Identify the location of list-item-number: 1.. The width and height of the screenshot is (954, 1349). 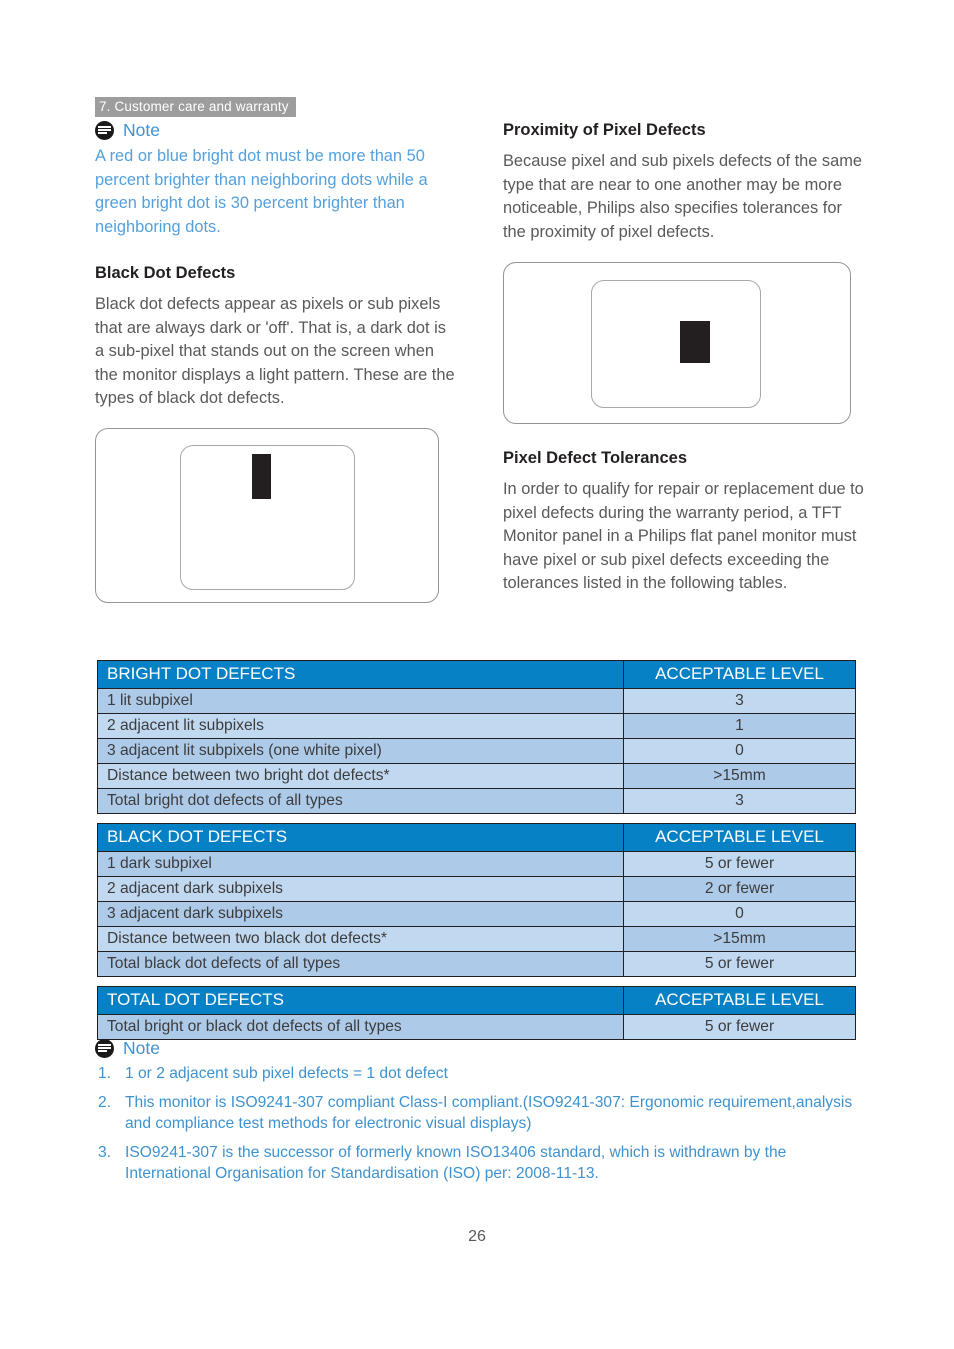
(105, 1073).